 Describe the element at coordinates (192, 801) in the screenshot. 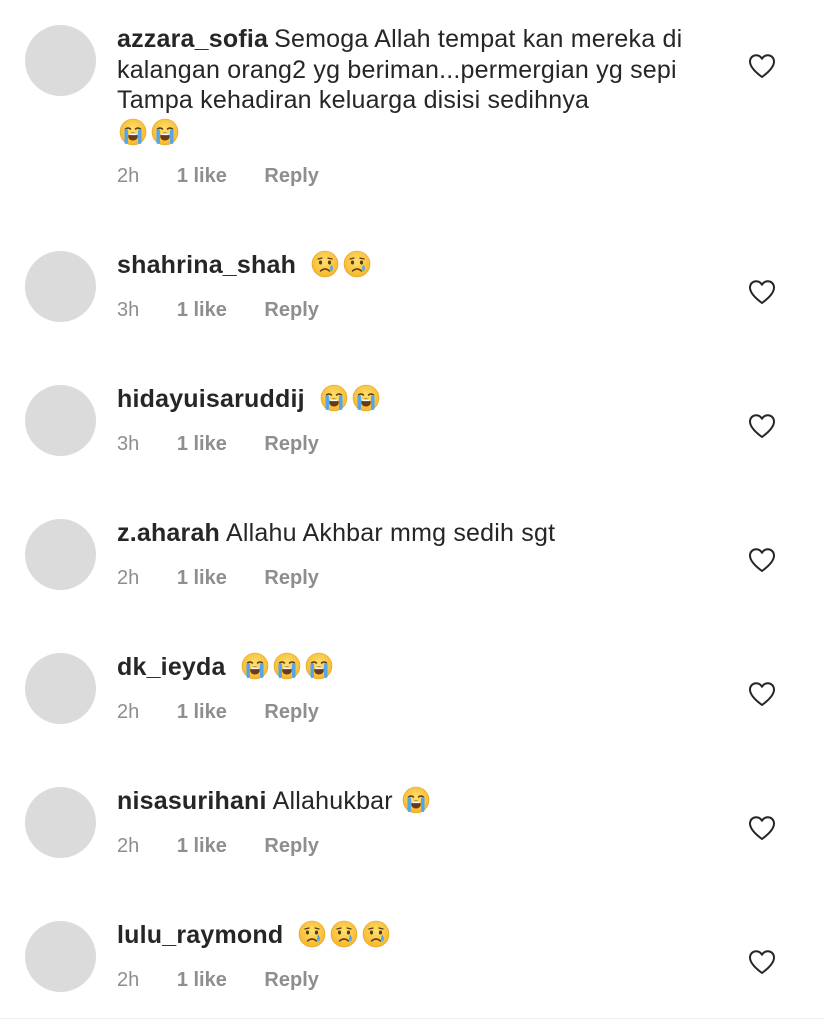

I see `comment-username: nisasurihani` at that location.